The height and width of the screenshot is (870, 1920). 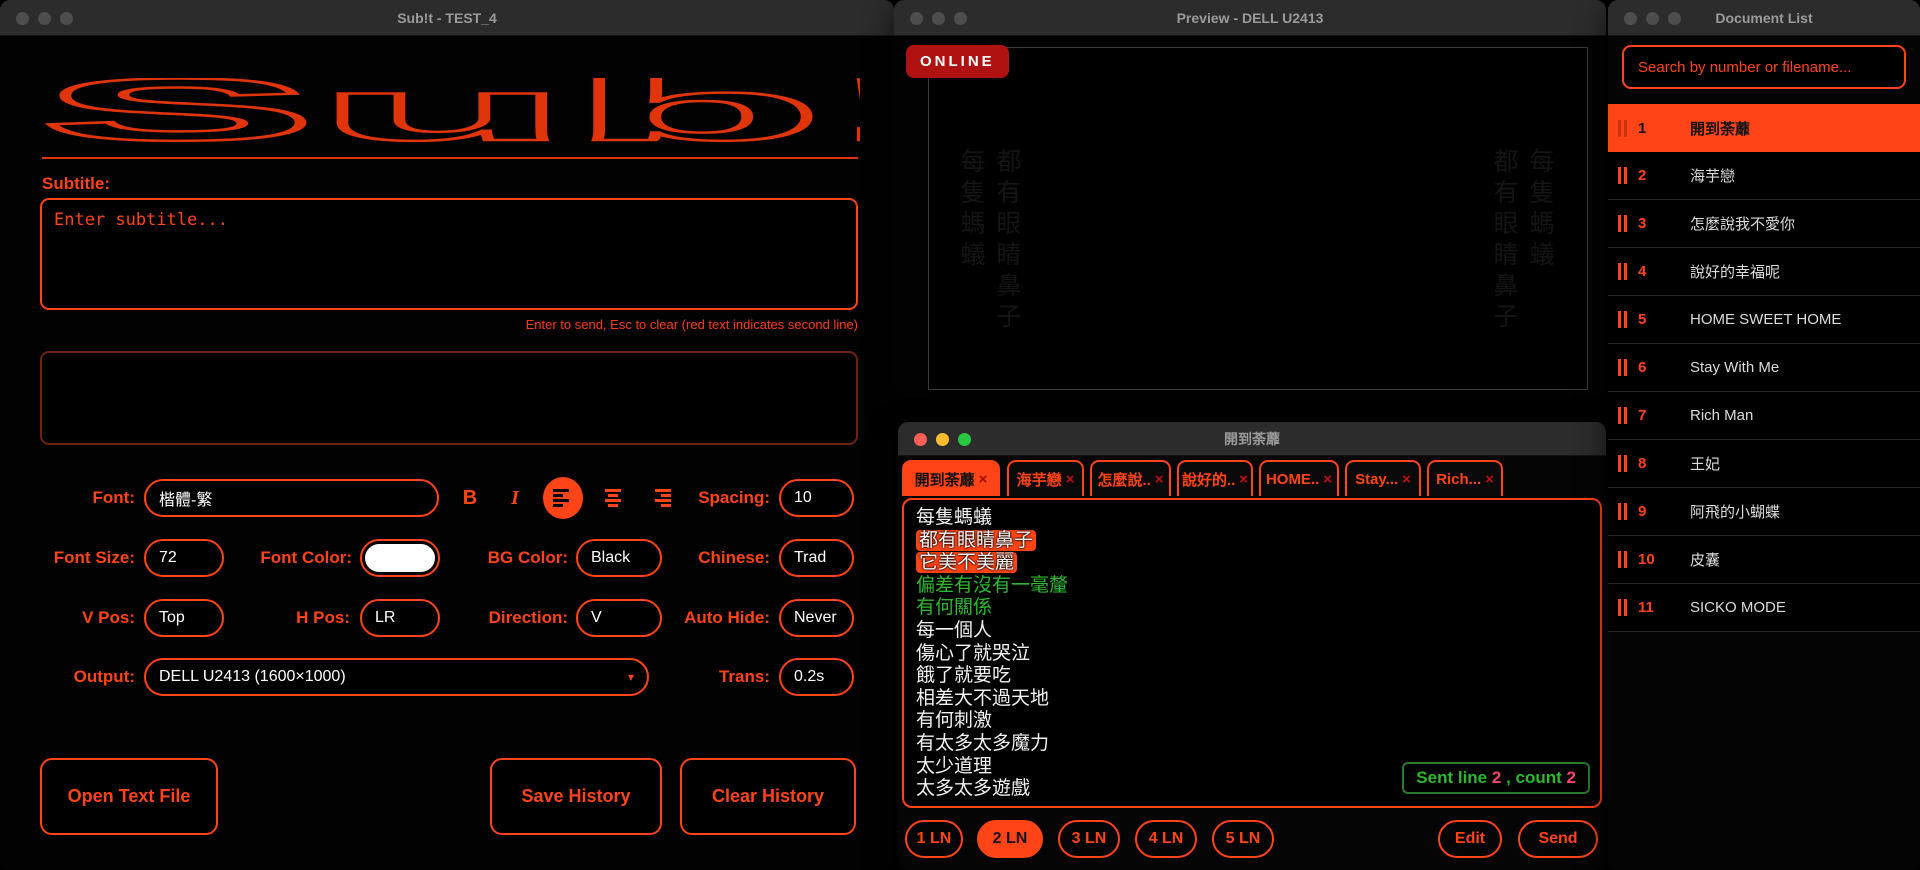 I want to click on lines-1-button: 1 LN, so click(x=934, y=839).